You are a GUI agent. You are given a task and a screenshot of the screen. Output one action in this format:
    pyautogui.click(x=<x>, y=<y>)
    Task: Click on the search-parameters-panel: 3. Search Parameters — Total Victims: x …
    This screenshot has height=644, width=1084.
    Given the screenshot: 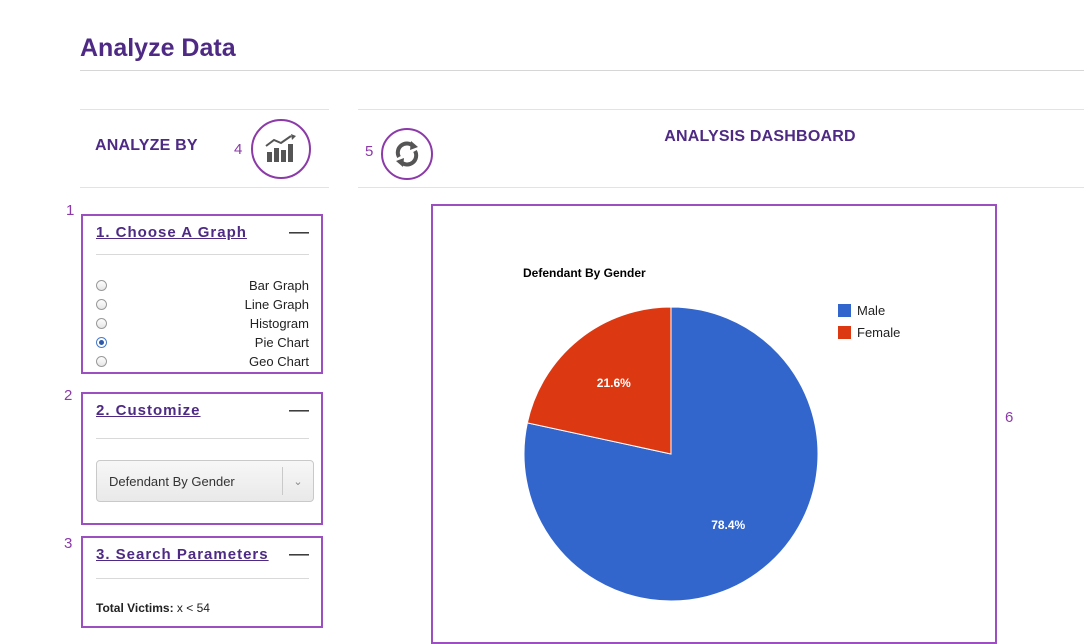 What is the action you would take?
    pyautogui.click(x=202, y=582)
    